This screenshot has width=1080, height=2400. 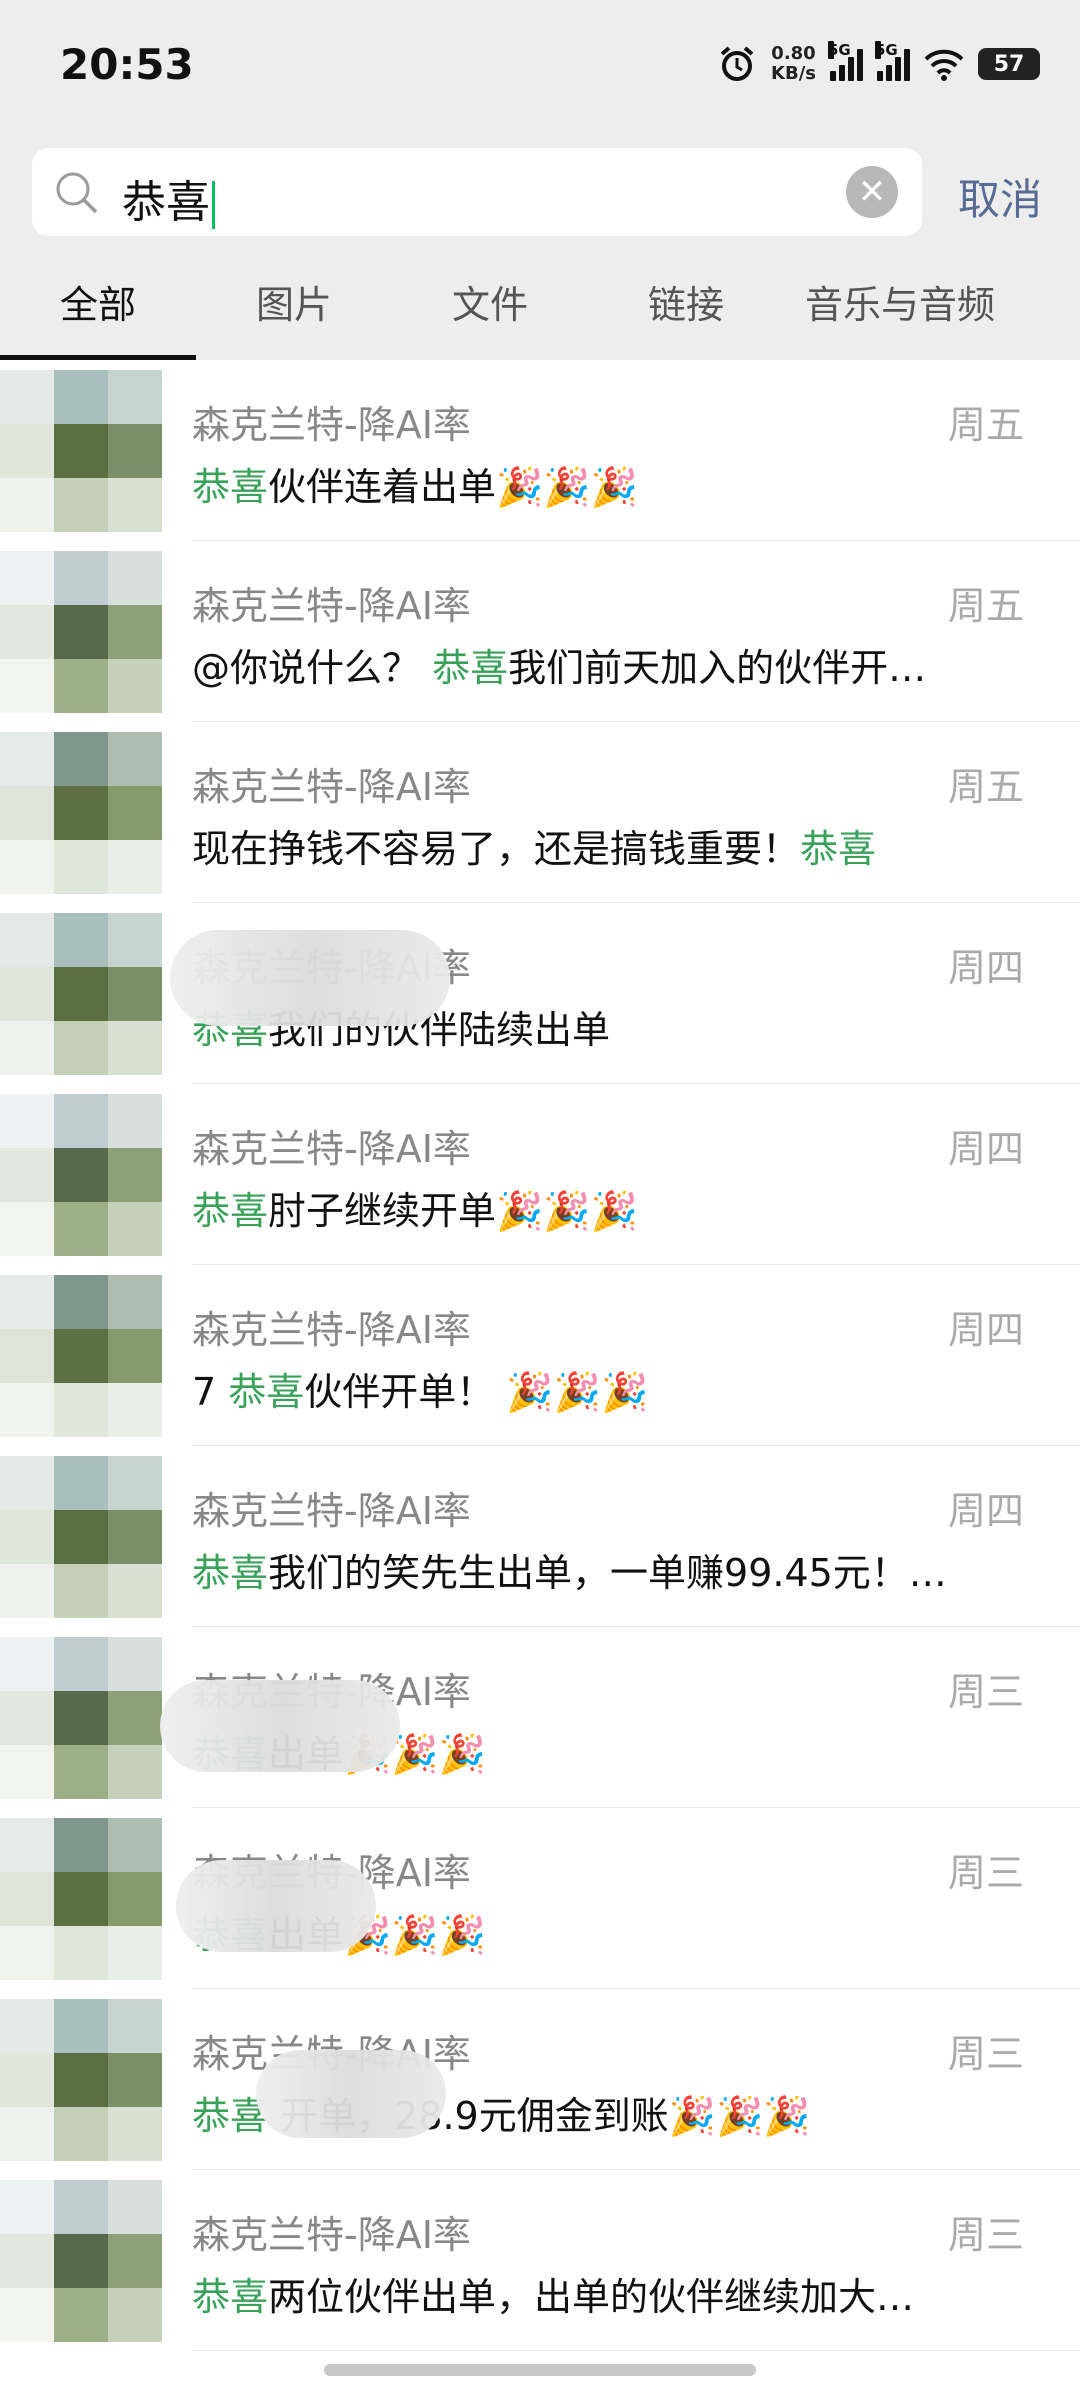 What do you see at coordinates (312, 668) in the screenshot?
I see `message-text-before: @你说什么？` at bounding box center [312, 668].